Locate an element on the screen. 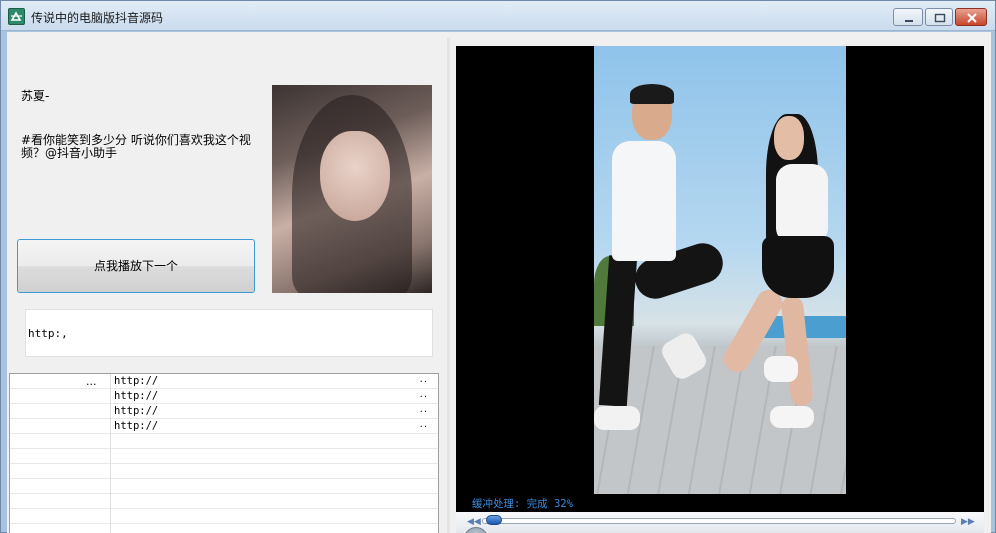  play-pause-button is located at coordinates (476, 530).